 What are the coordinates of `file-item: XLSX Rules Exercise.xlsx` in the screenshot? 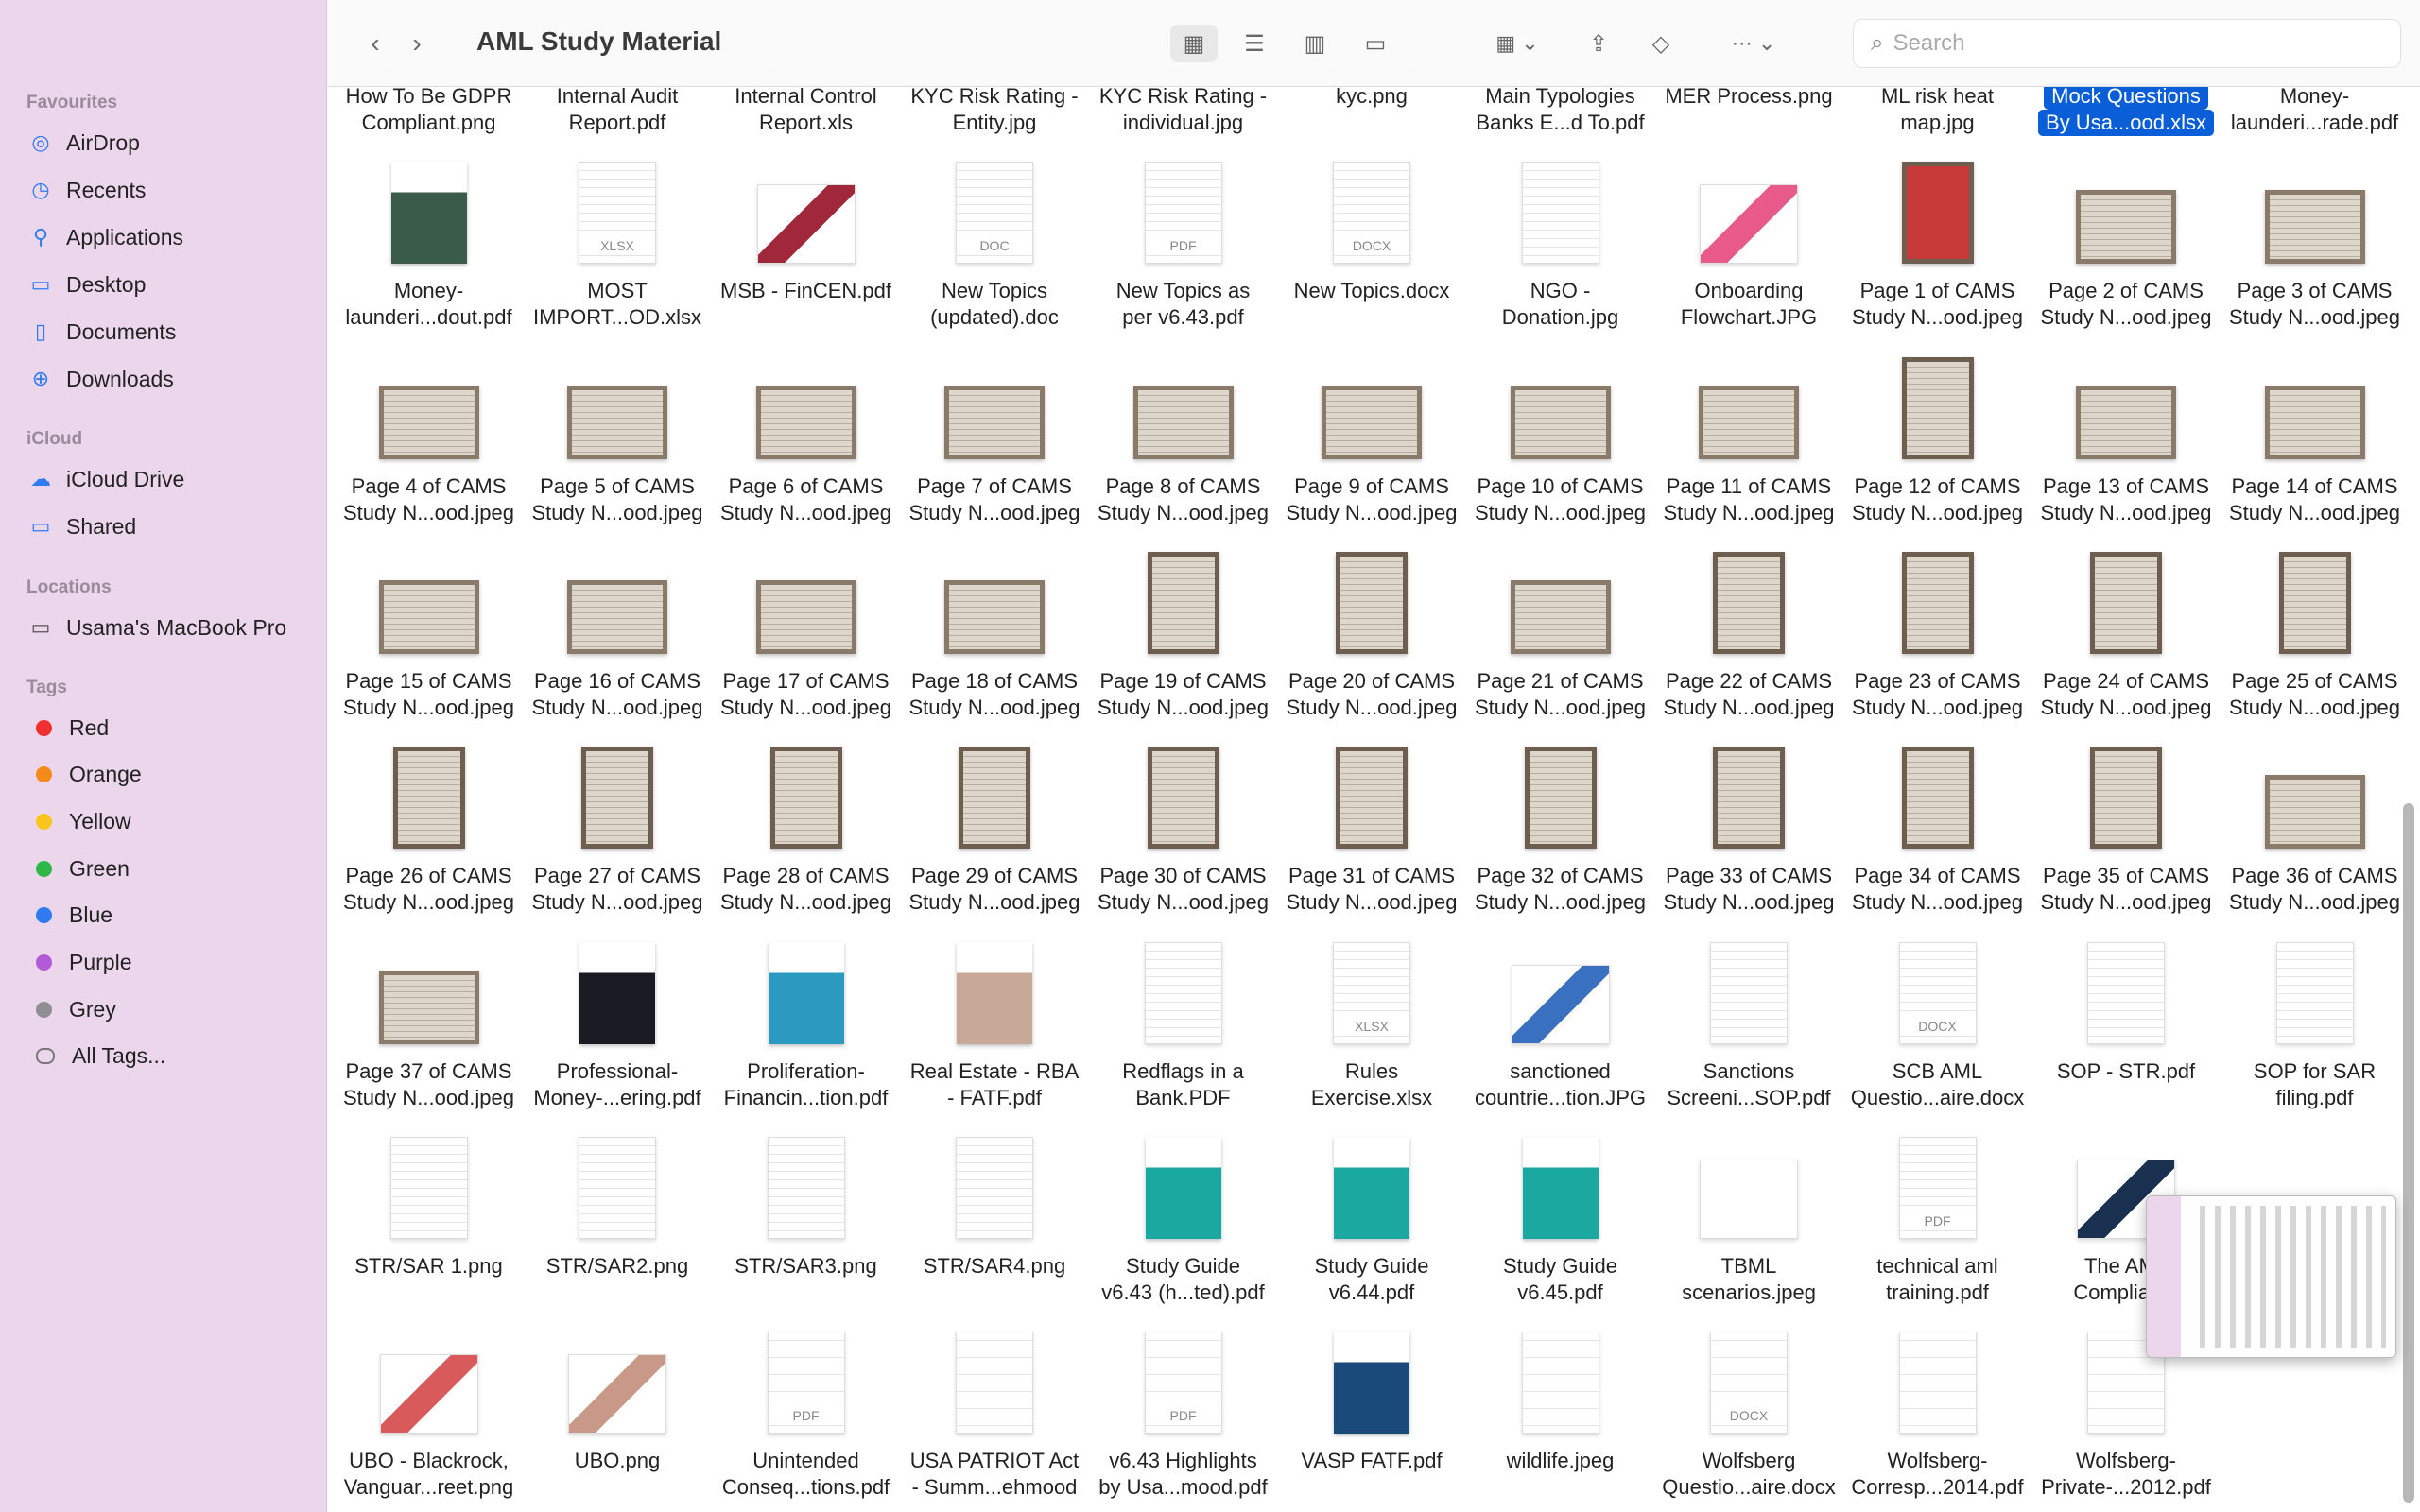 It's located at (1372, 1018).